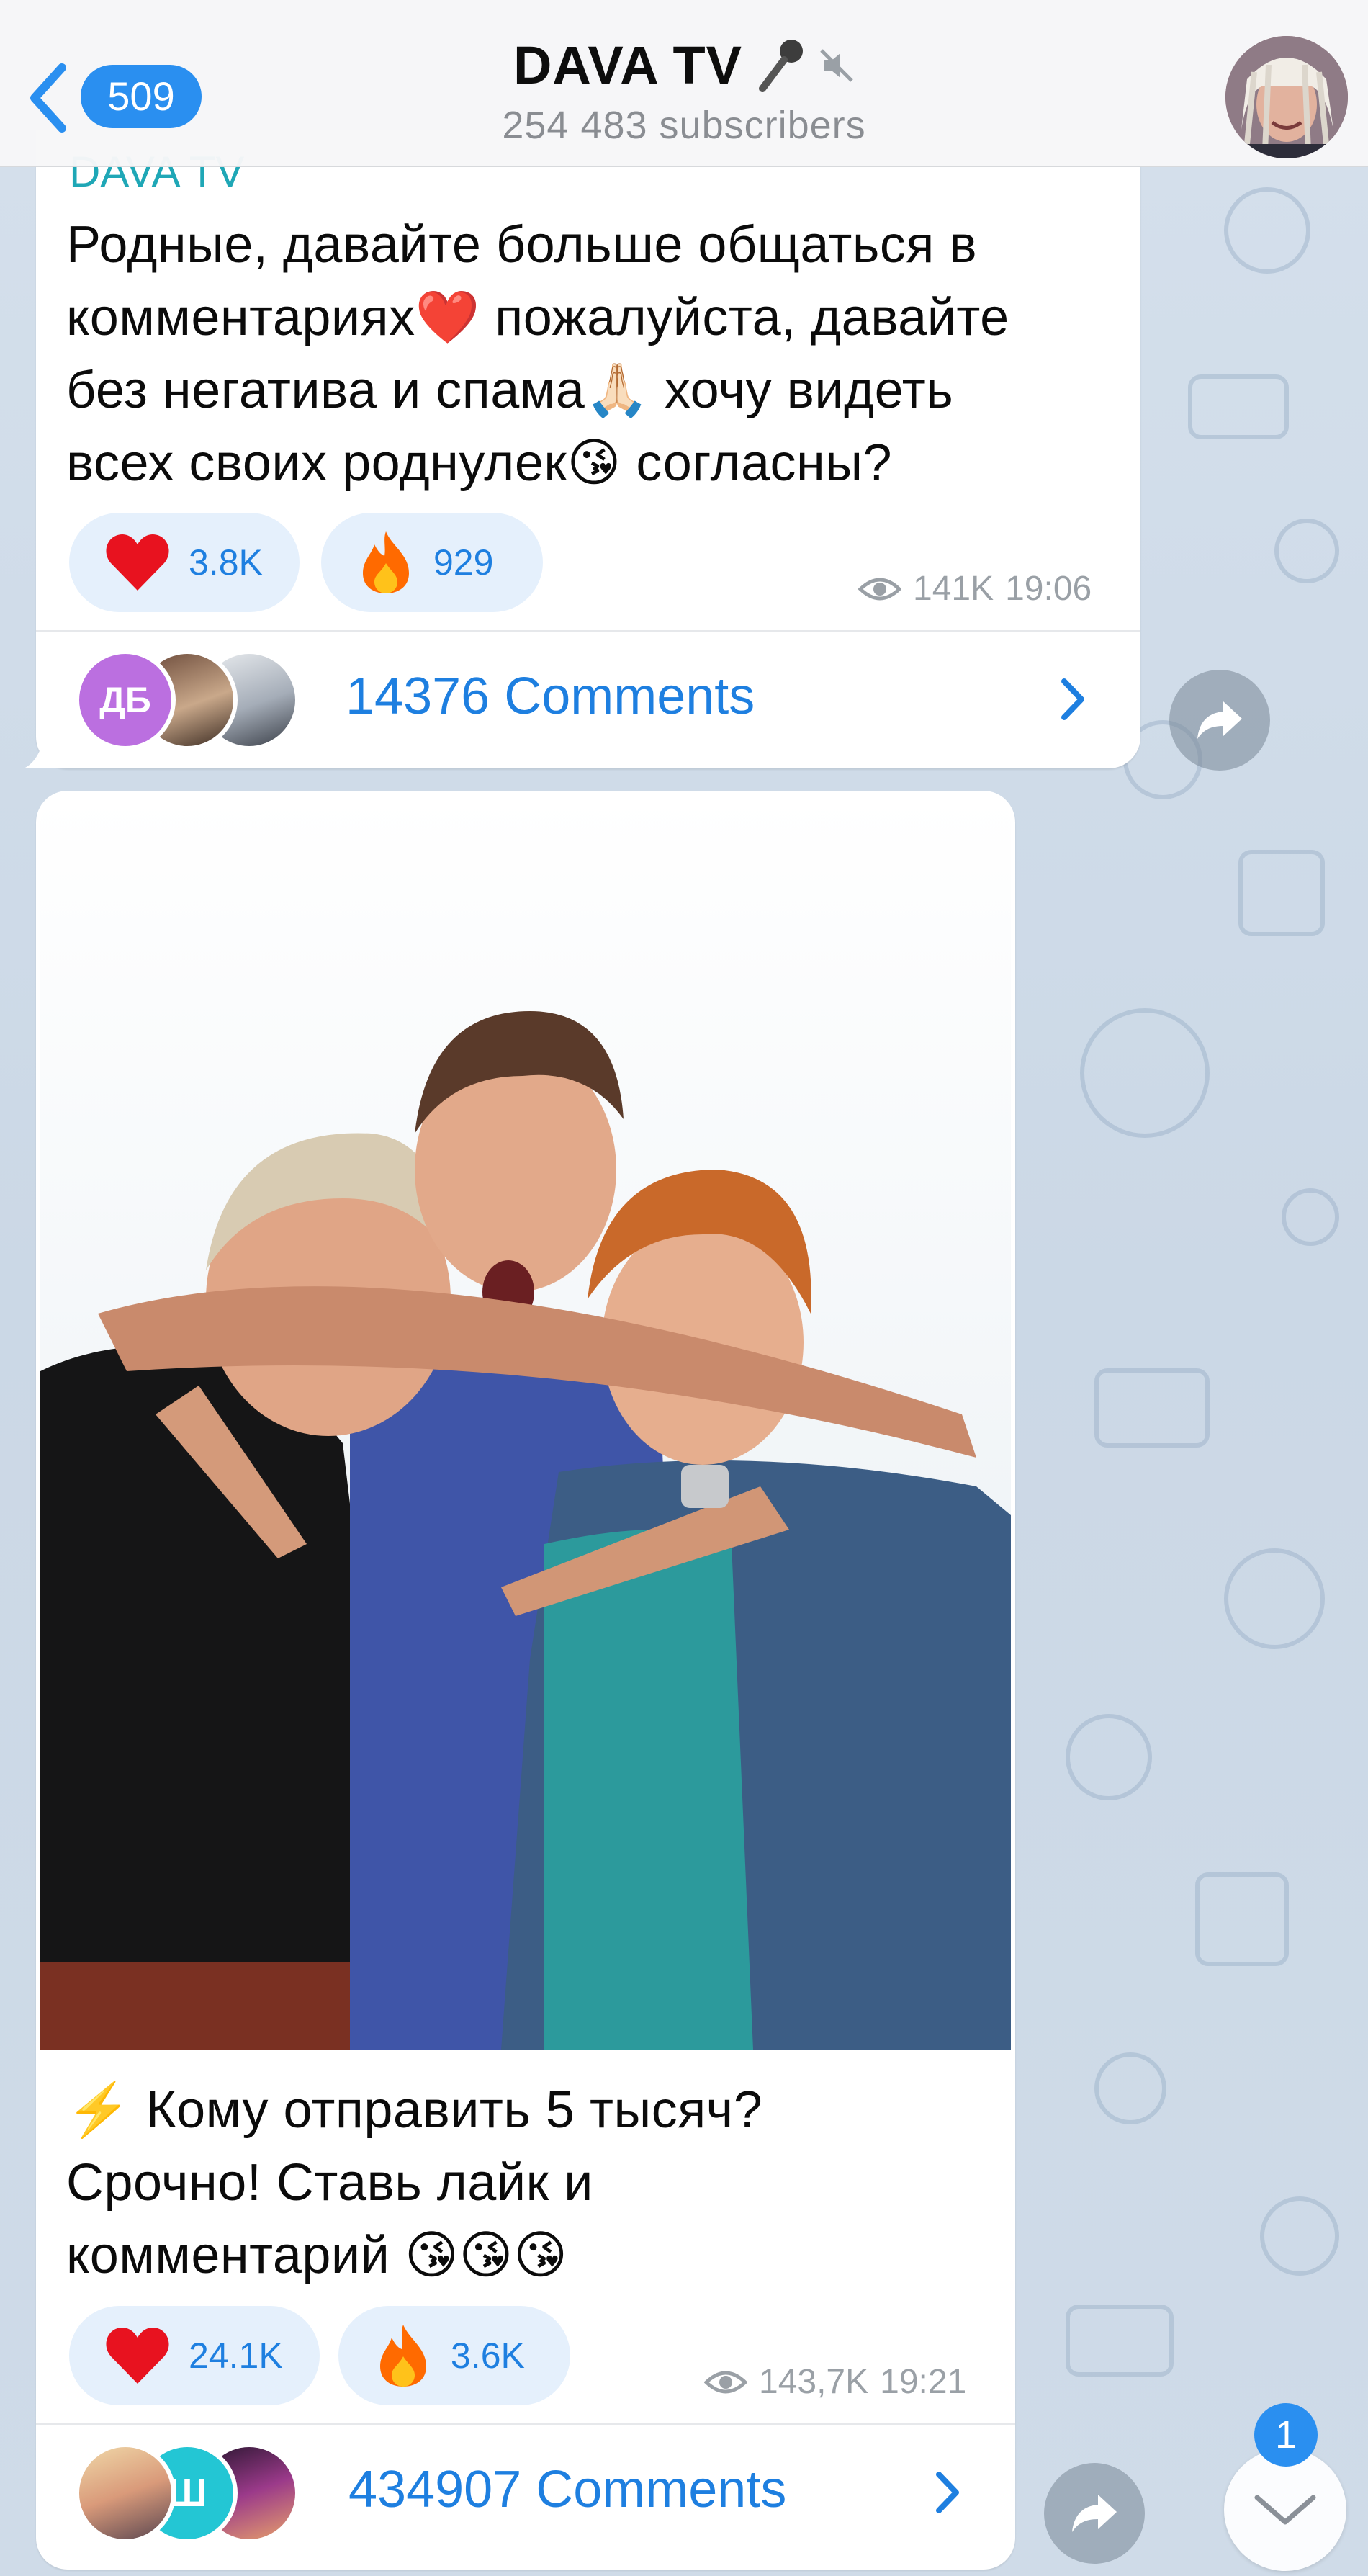 The image size is (1368, 2576). Describe the element at coordinates (510, 390) in the screenshot. I see `message-line: без негатива и спама🙏🏻 хочу видеть` at that location.